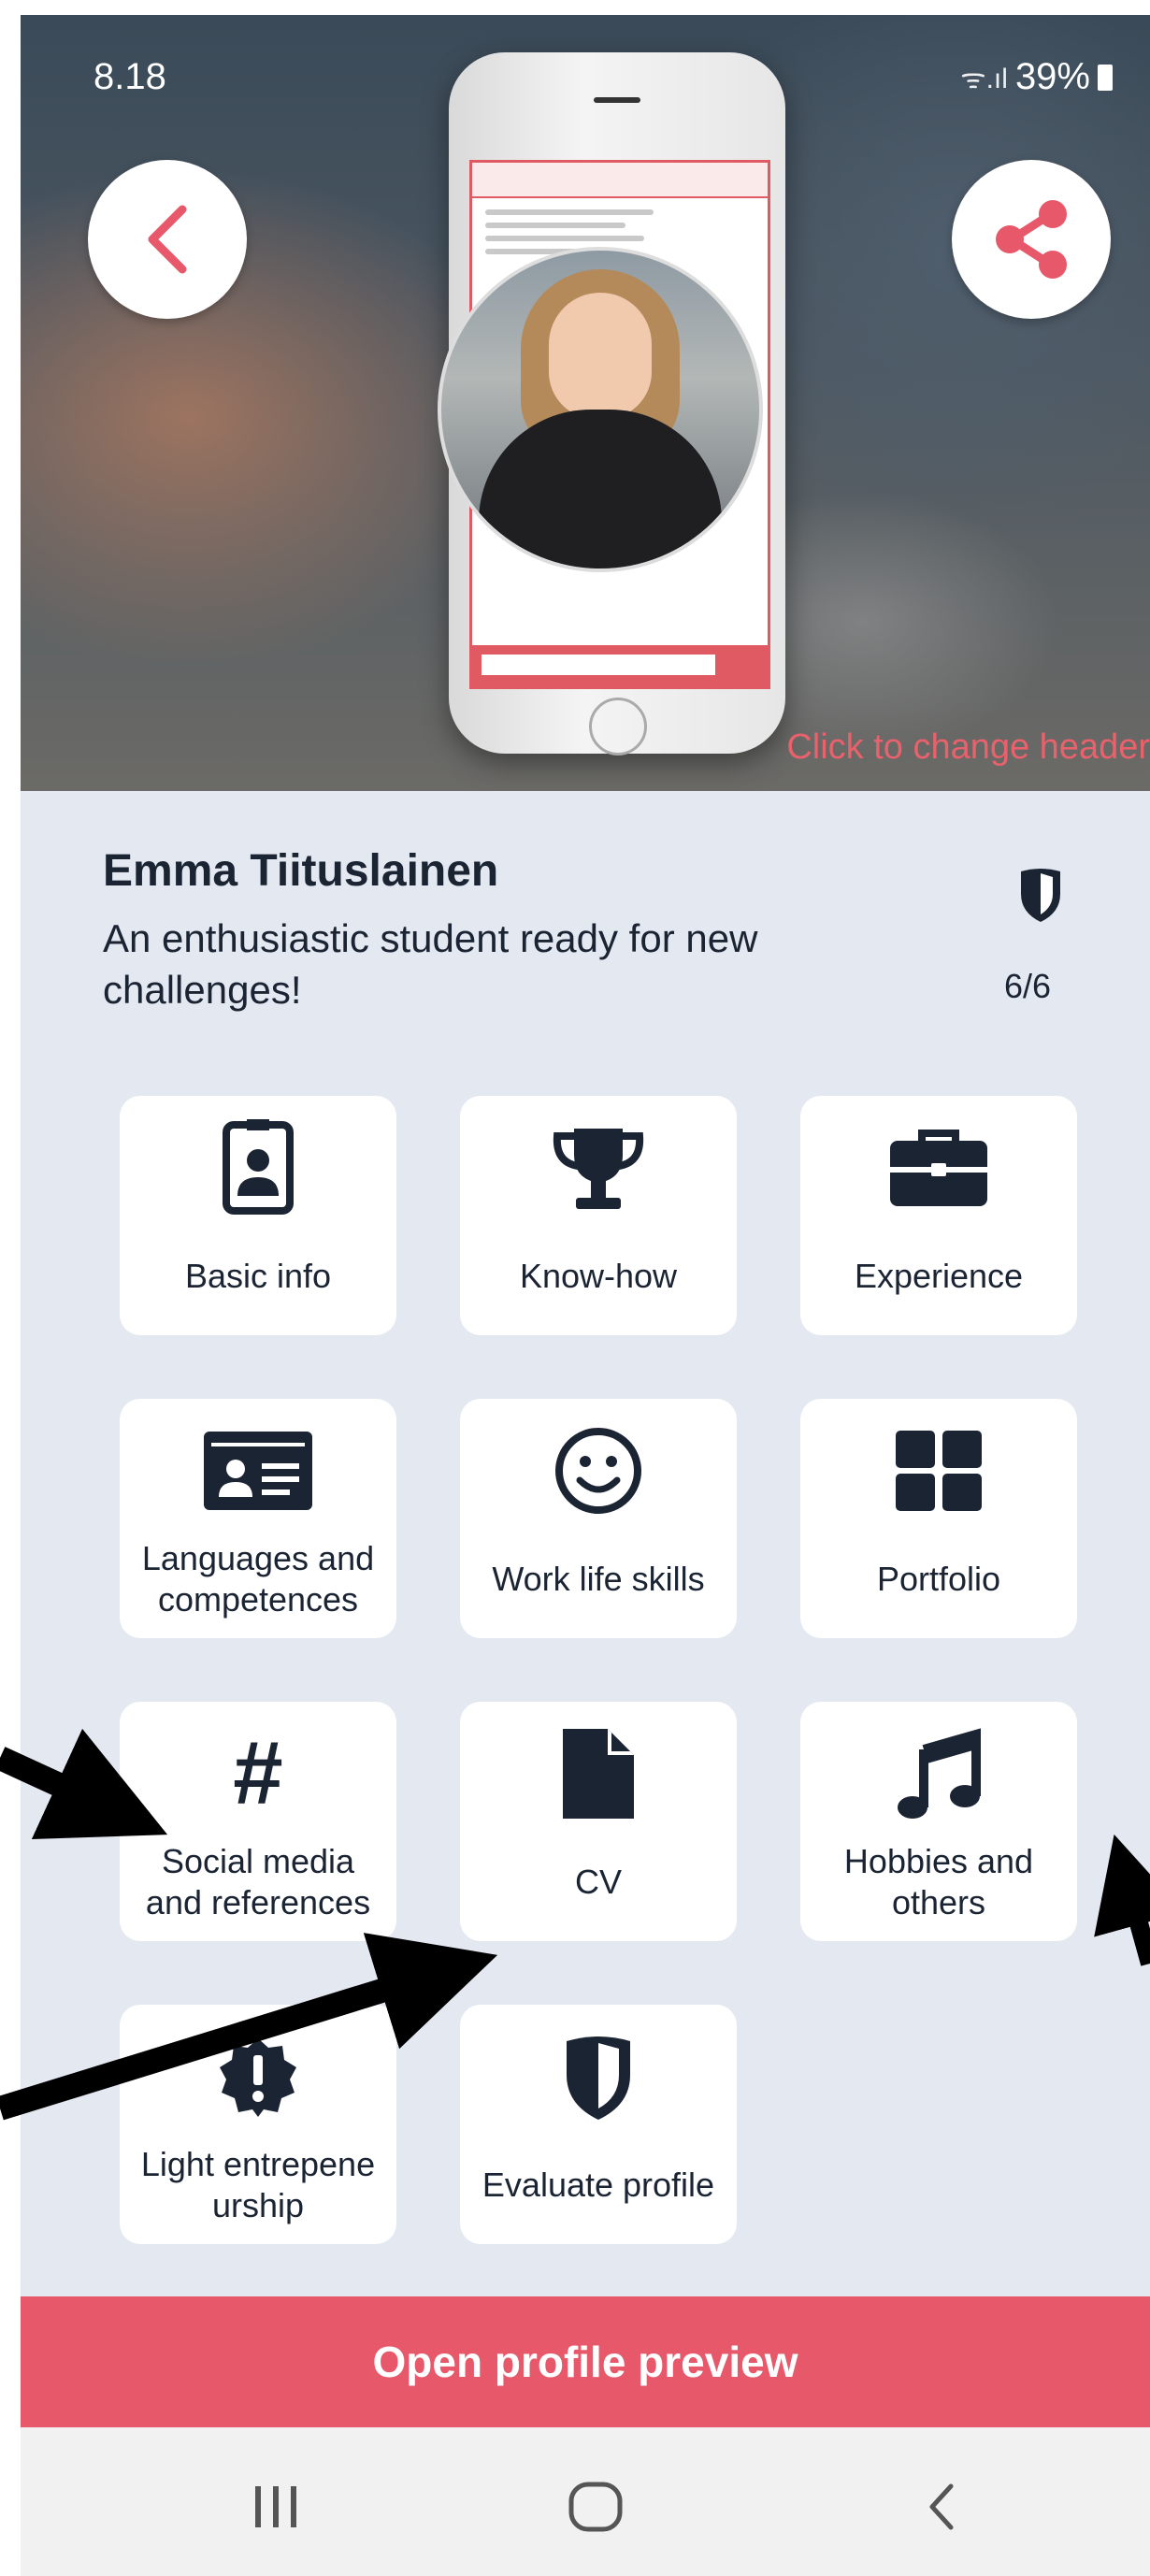 This screenshot has height=2576, width=1150. What do you see at coordinates (1122, 1900) in the screenshot?
I see `arrow-to-hobbies` at bounding box center [1122, 1900].